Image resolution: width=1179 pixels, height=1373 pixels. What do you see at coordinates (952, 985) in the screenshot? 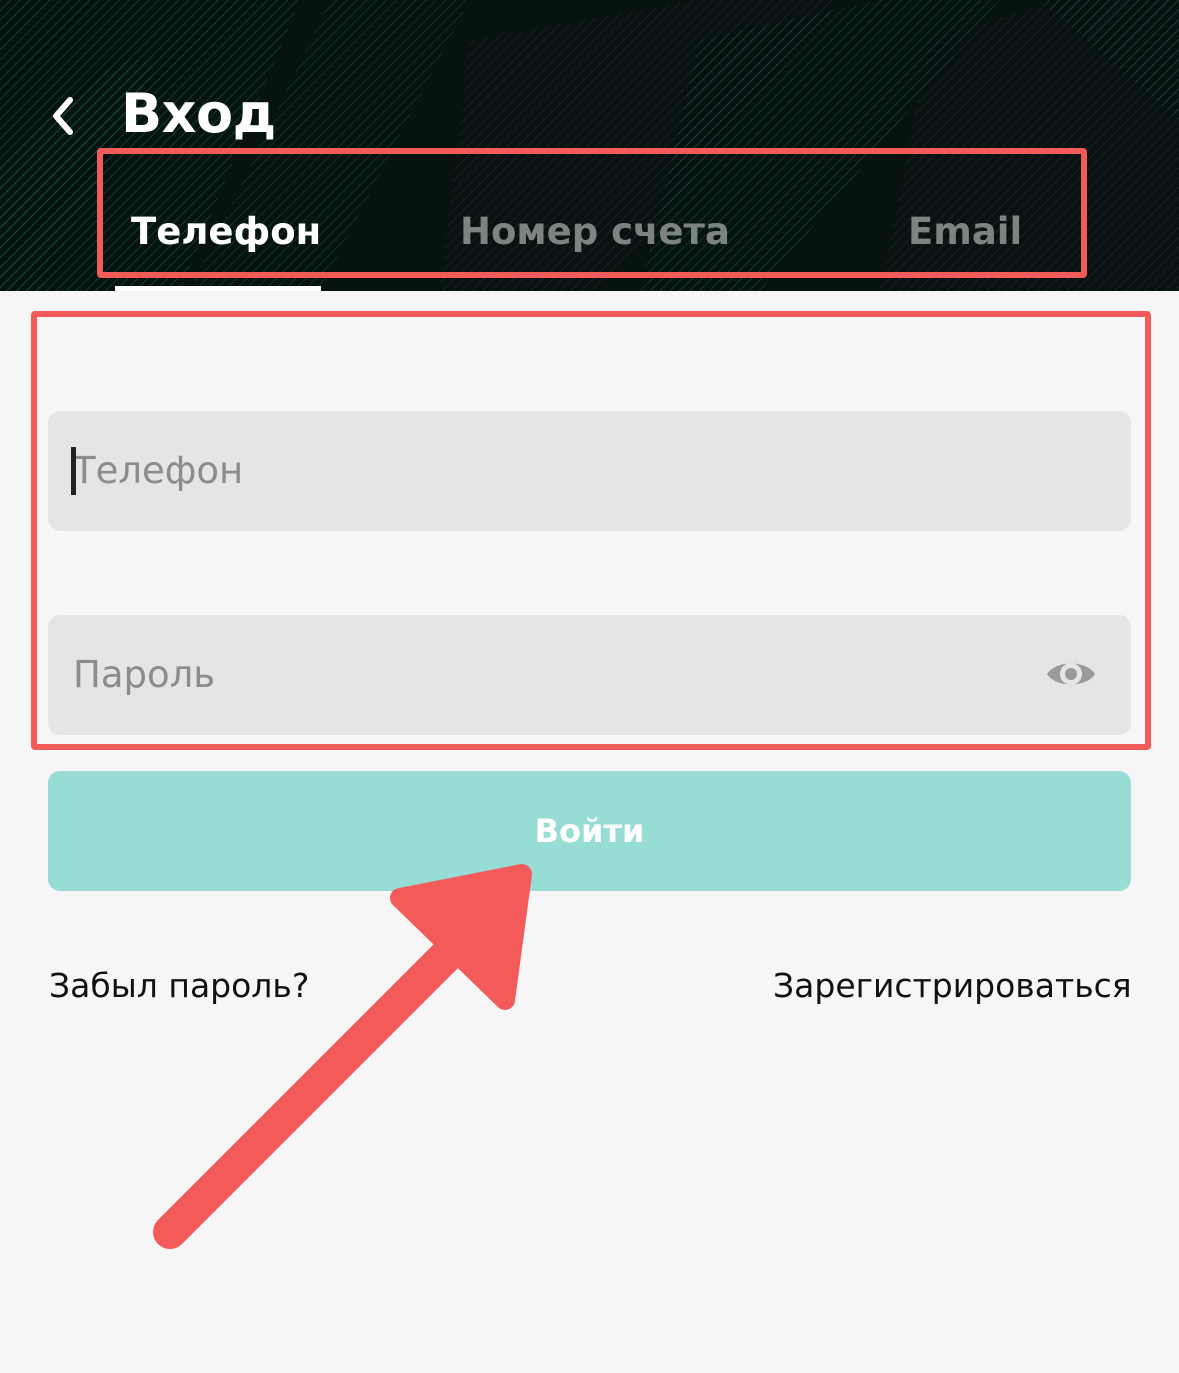
I see `register-link: Зарегистрироваться` at bounding box center [952, 985].